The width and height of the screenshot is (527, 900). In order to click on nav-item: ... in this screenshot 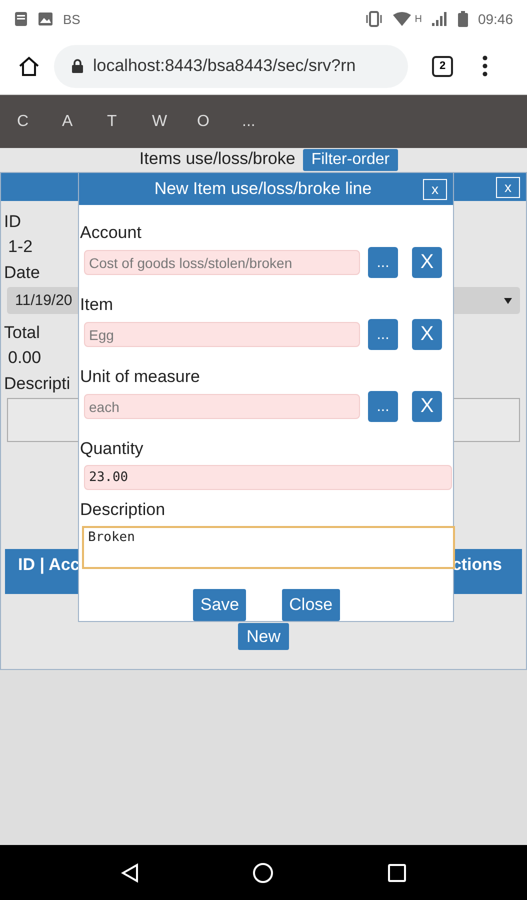, I will do `click(264, 121)`.